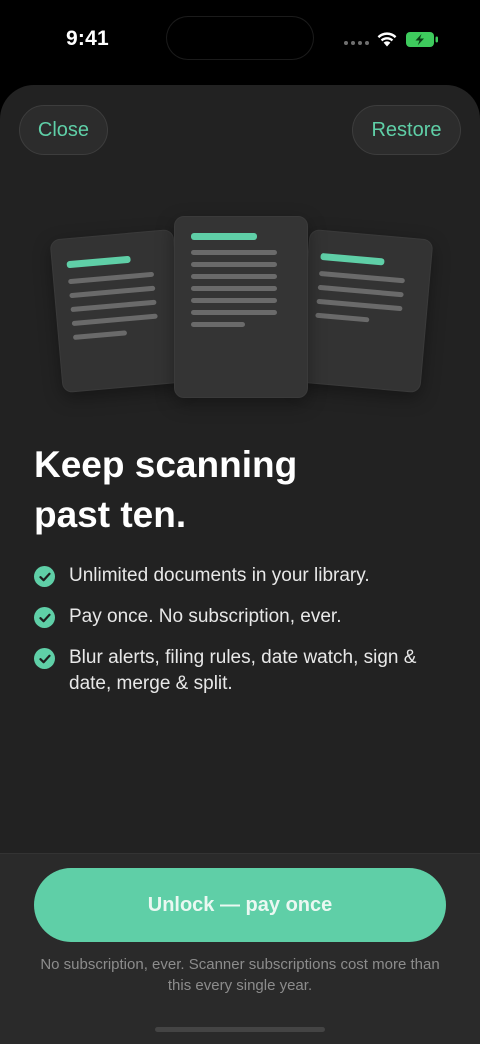 The height and width of the screenshot is (1044, 480). What do you see at coordinates (63, 130) in the screenshot?
I see `close-button: Close` at bounding box center [63, 130].